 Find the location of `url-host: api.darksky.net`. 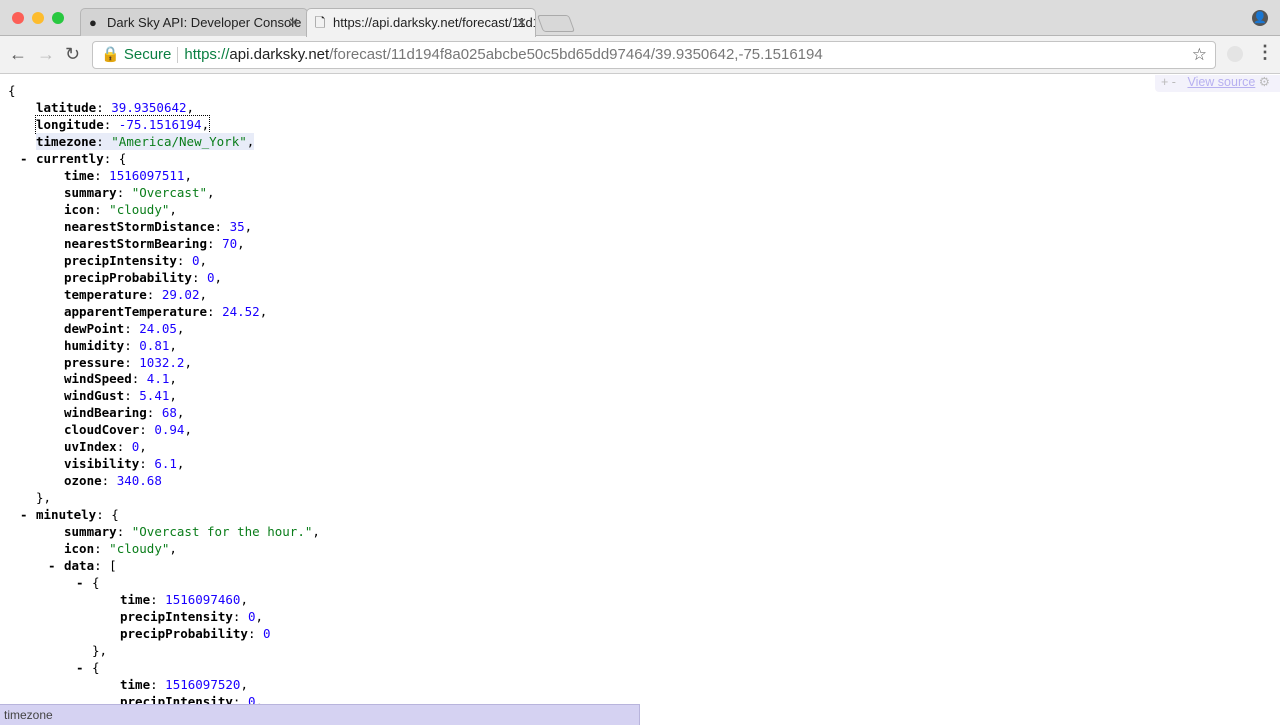

url-host: api.darksky.net is located at coordinates (279, 54).